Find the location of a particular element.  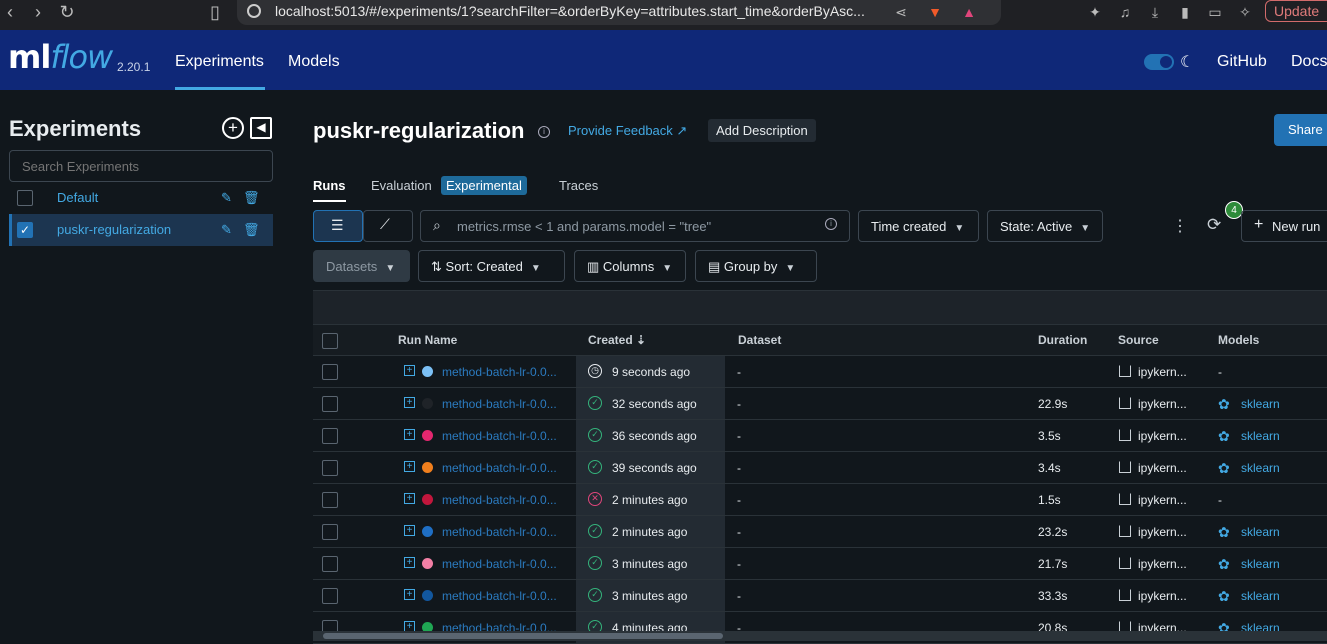

refresh-icon: ⟳ is located at coordinates (1214, 225).